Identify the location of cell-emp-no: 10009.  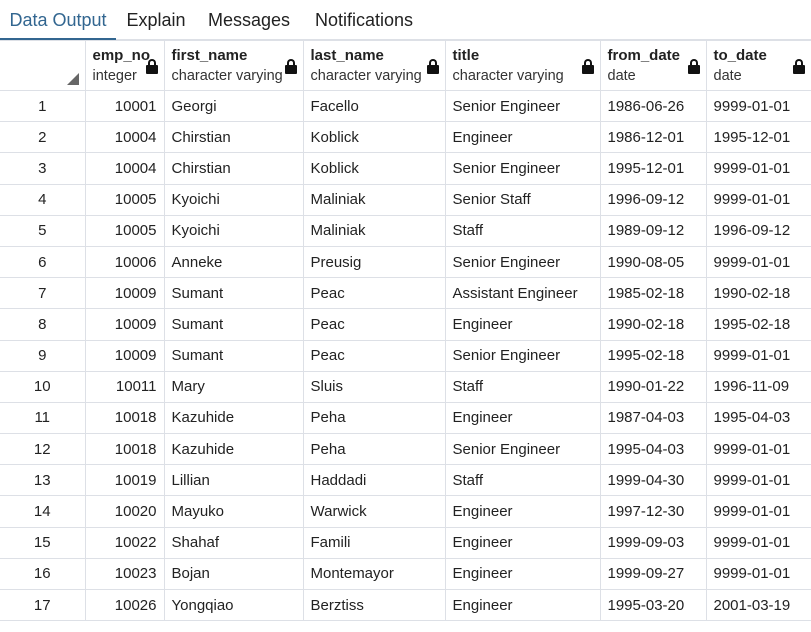
(124, 355).